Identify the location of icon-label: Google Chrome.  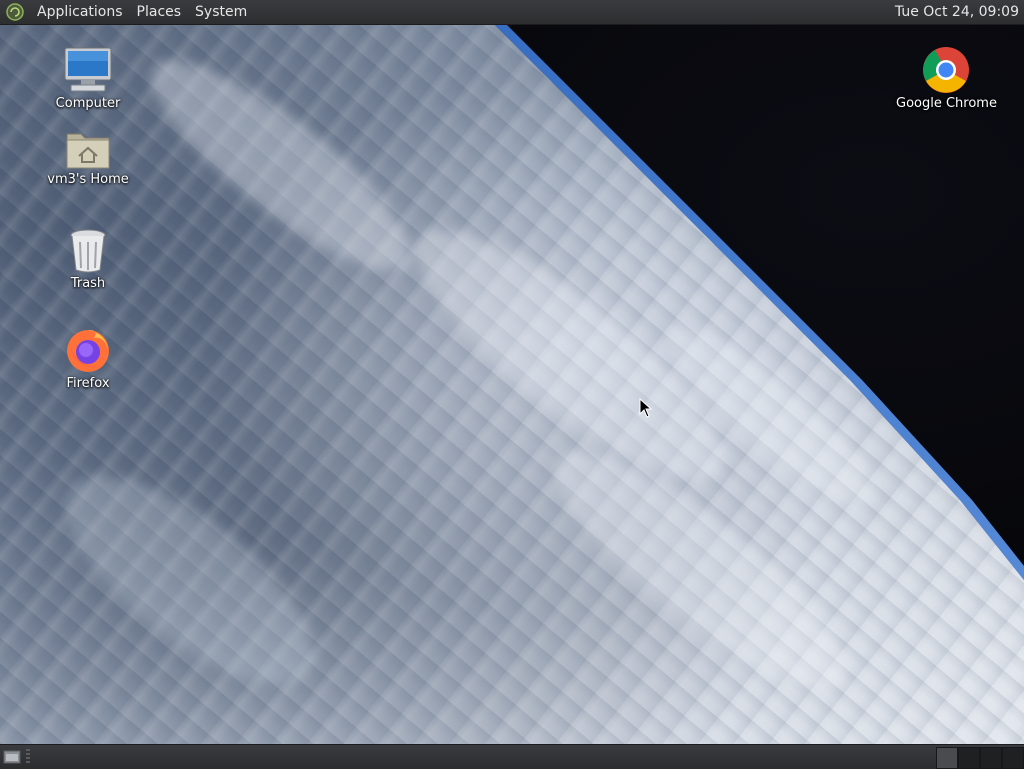
(946, 103).